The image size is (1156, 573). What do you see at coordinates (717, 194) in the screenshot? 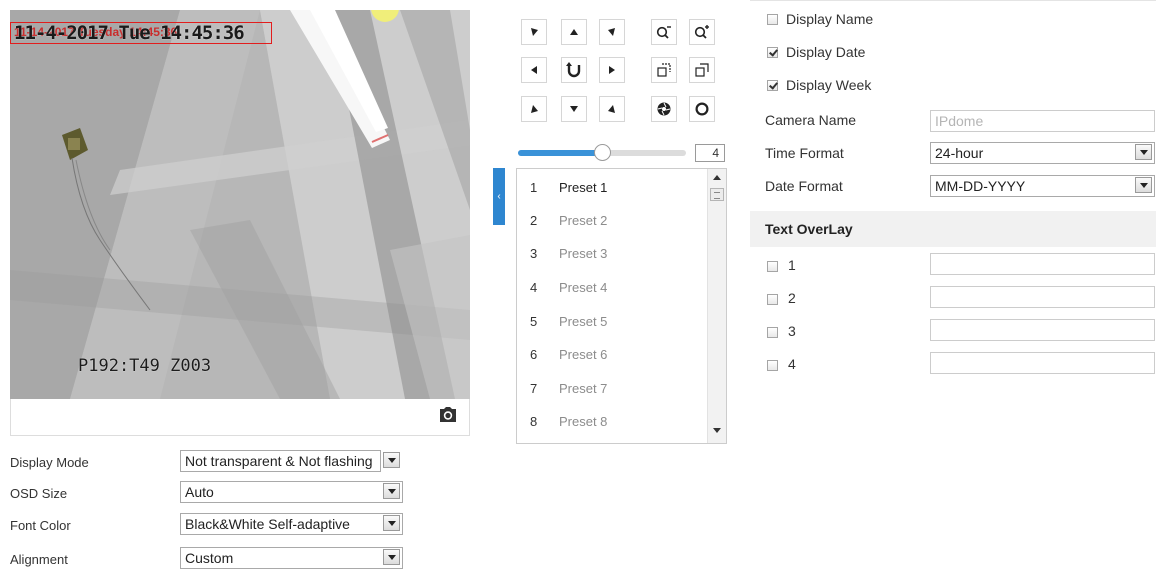
I see `scroll-thumb` at bounding box center [717, 194].